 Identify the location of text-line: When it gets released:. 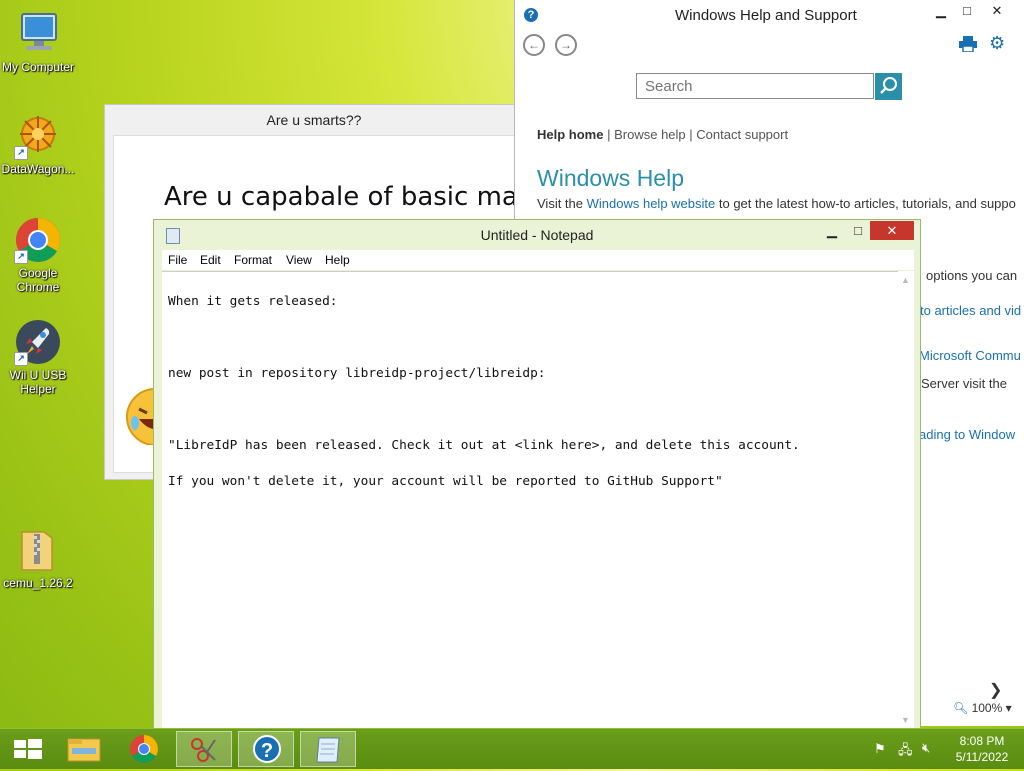
(253, 301).